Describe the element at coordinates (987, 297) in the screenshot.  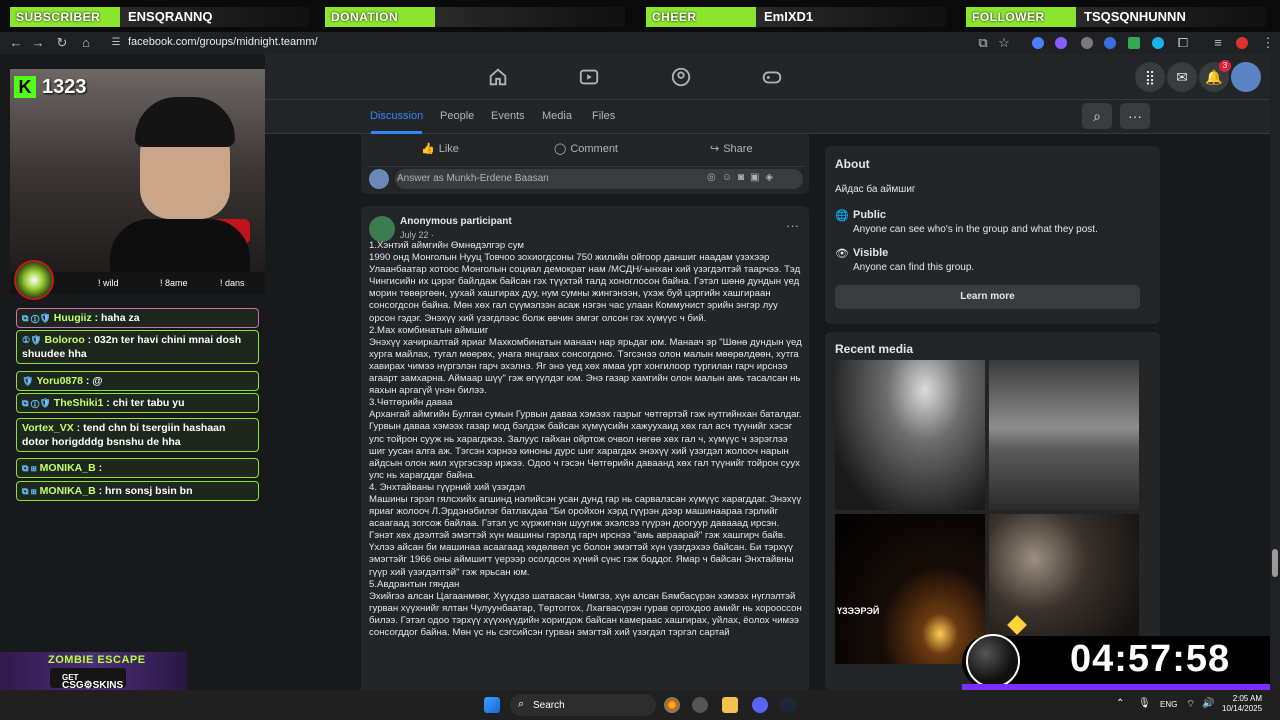
I see `learn-more-button: Learn more` at that location.